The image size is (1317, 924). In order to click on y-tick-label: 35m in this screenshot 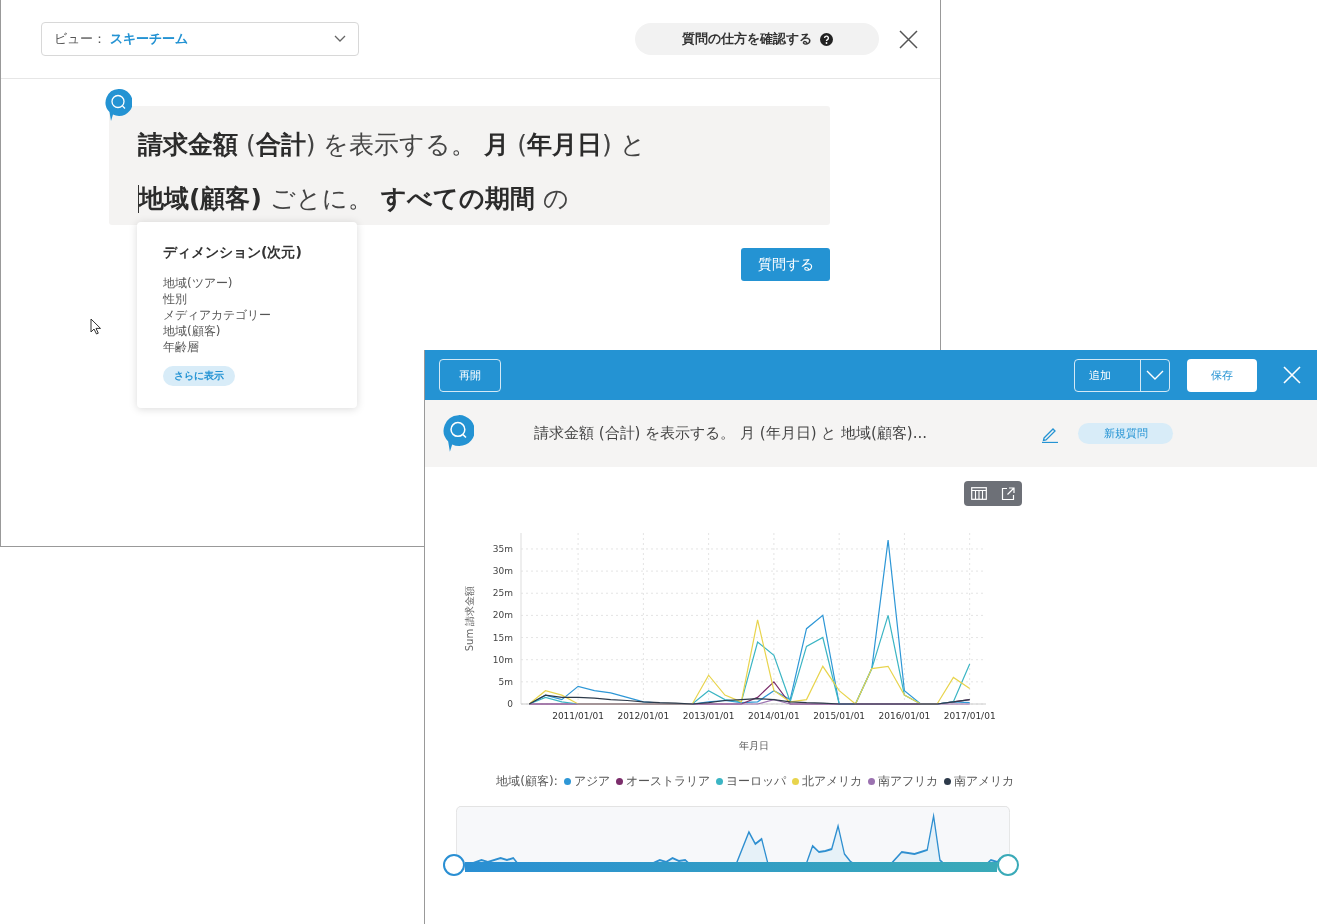, I will do `click(502, 548)`.